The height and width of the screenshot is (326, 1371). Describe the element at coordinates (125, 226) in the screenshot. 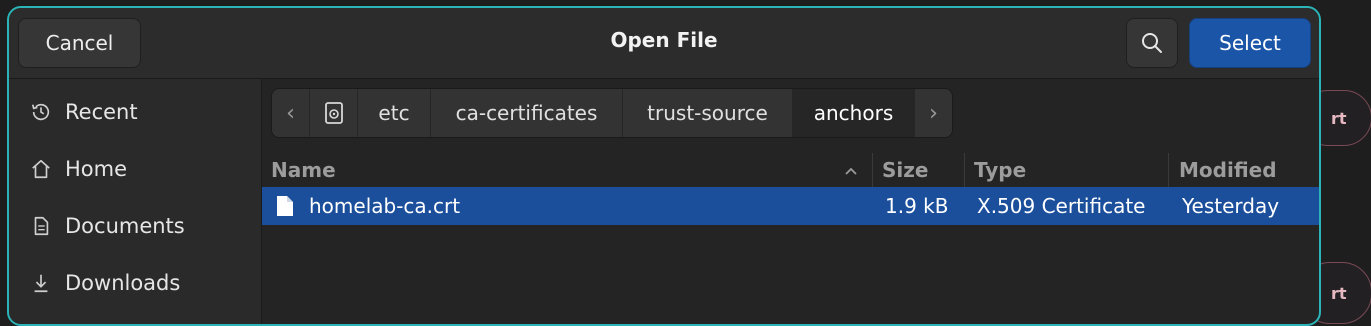

I see `sidebar-item-label: Documents` at that location.